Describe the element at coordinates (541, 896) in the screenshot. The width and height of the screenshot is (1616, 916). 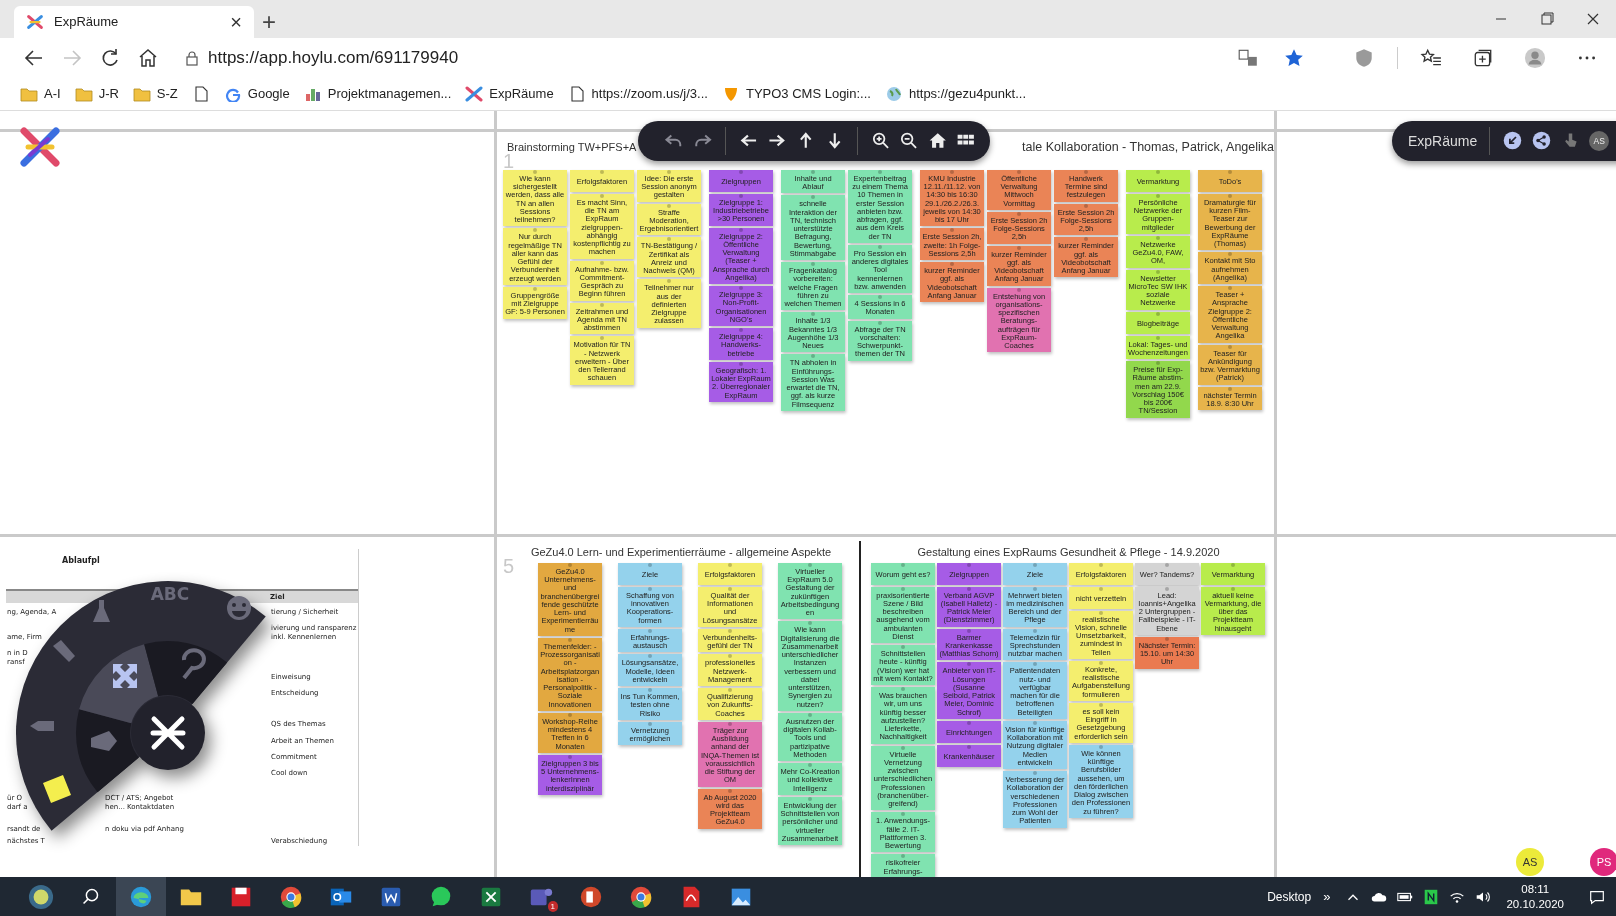
I see `taskbar-app-button: 1` at that location.